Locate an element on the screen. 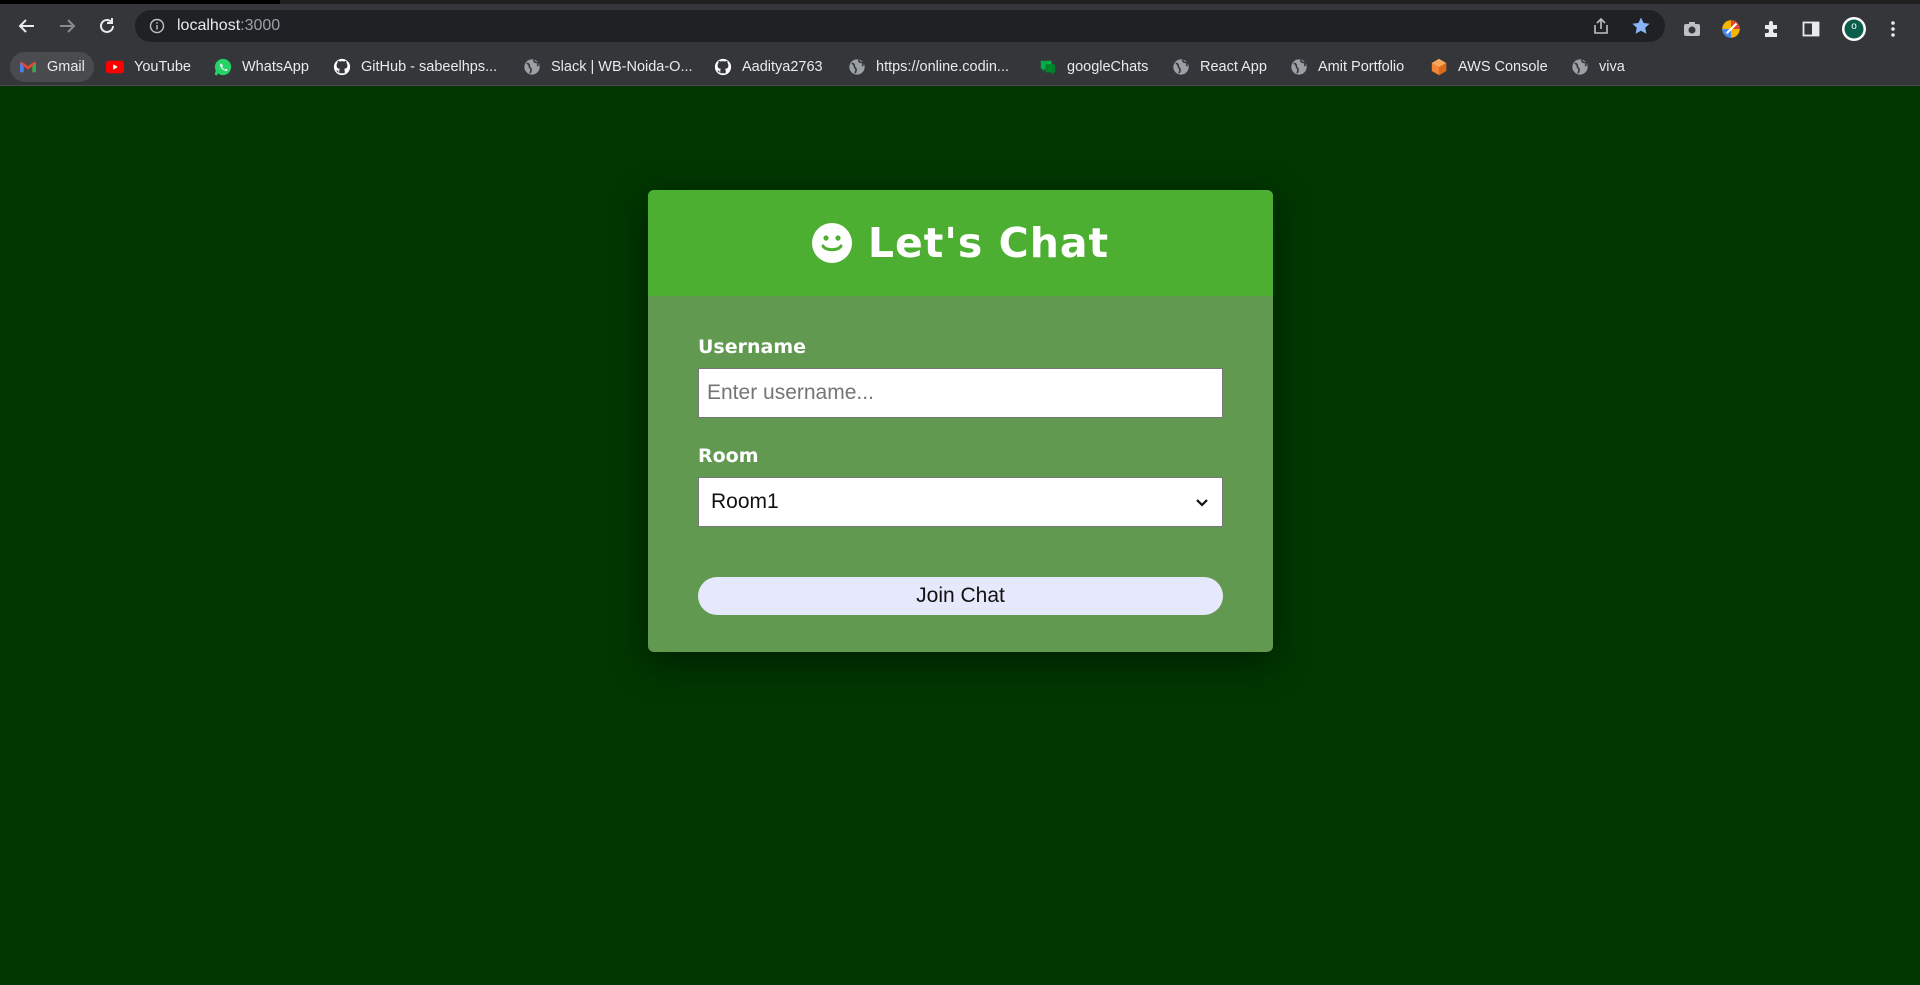 This screenshot has width=1920, height=985. gmail-icon is located at coordinates (28, 67).